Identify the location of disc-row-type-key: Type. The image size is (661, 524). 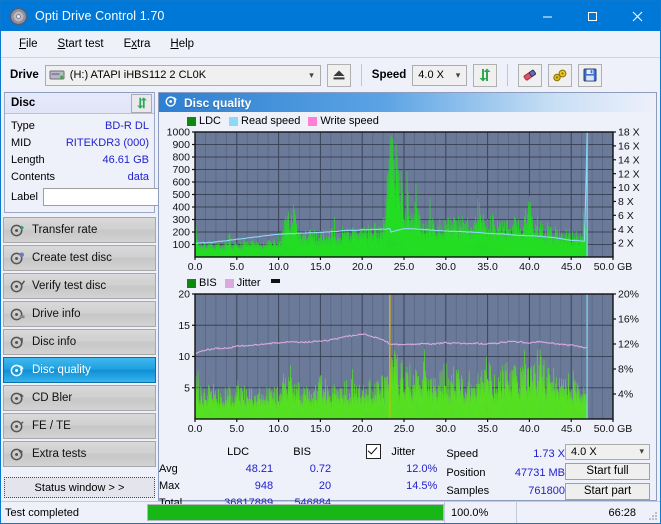
(23, 125).